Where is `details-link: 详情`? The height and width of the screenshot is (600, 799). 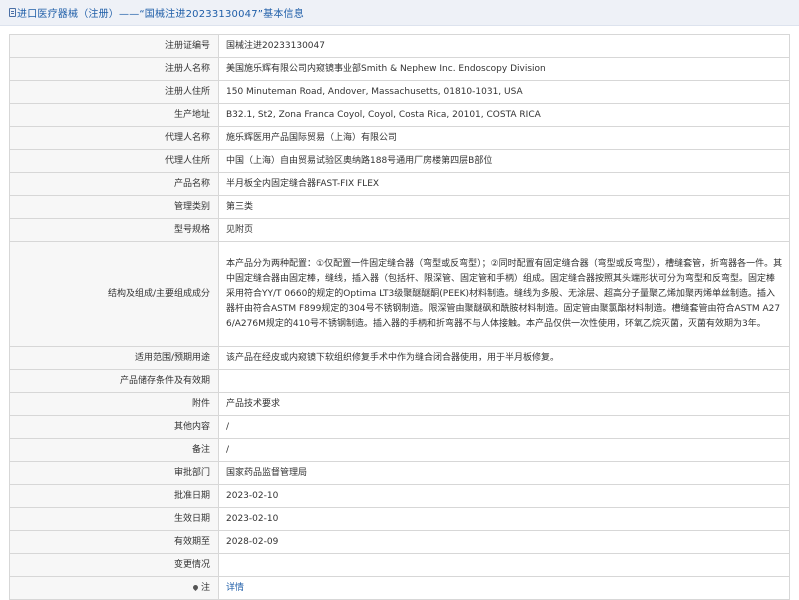
details-link: 详情 is located at coordinates (235, 588).